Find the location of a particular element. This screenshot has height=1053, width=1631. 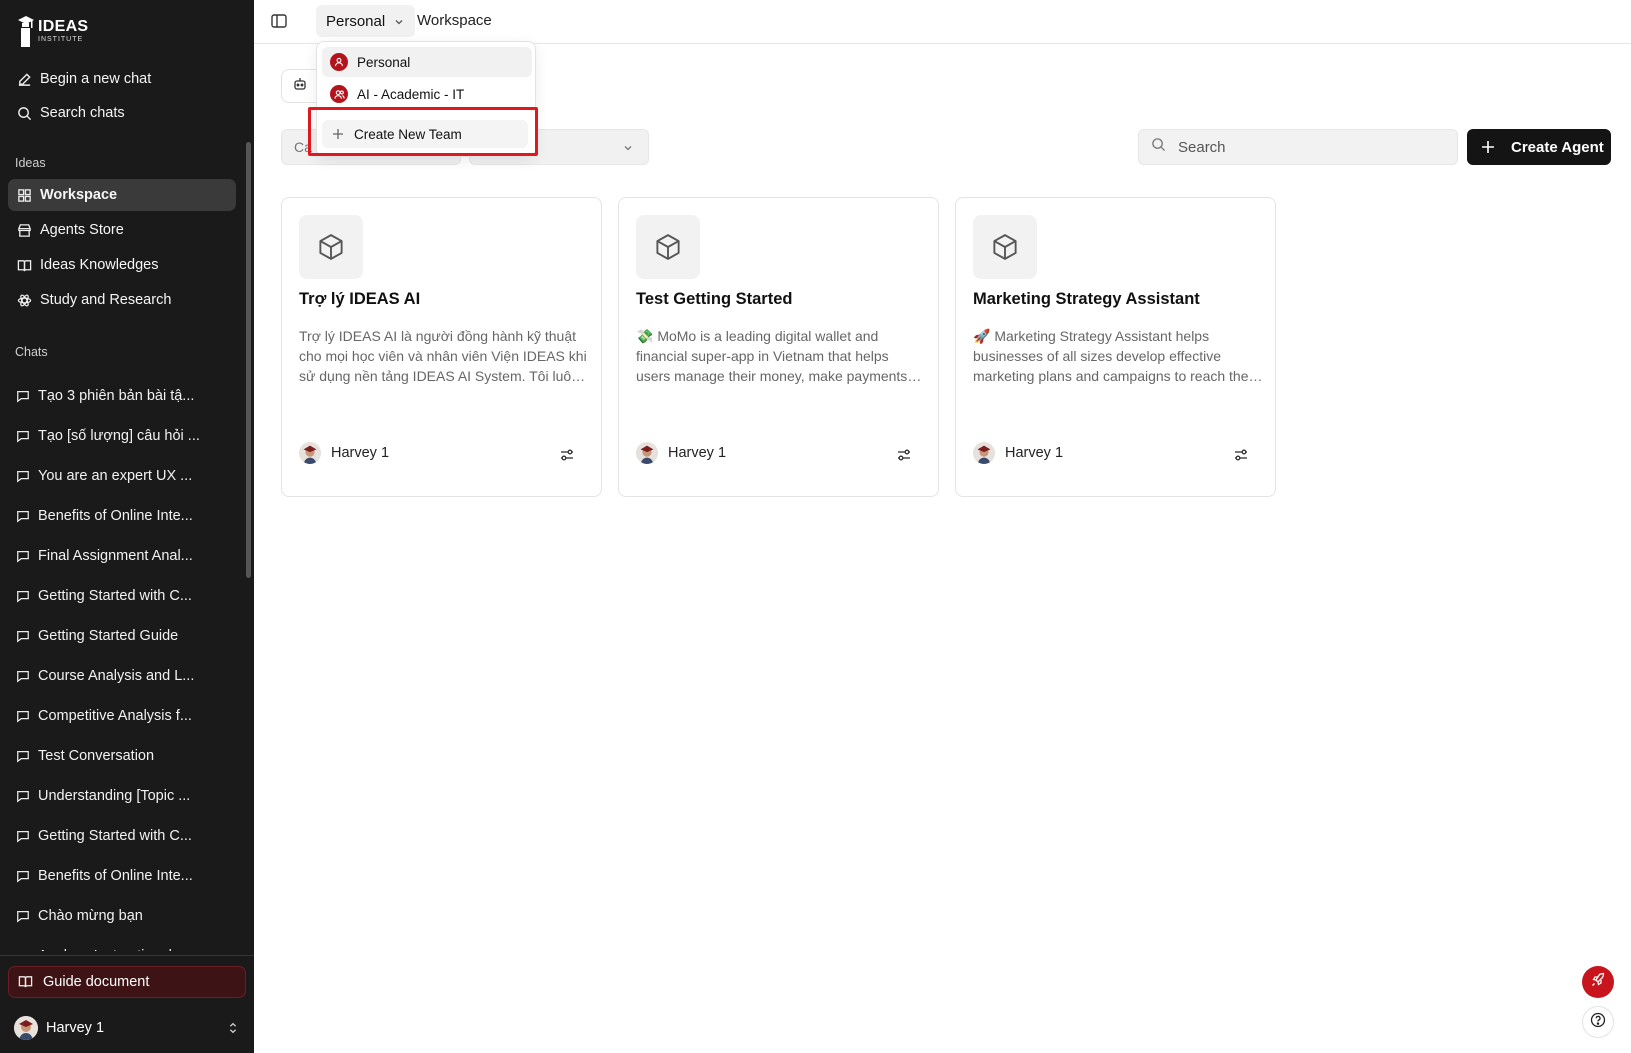

grid-icon is located at coordinates (24, 195).